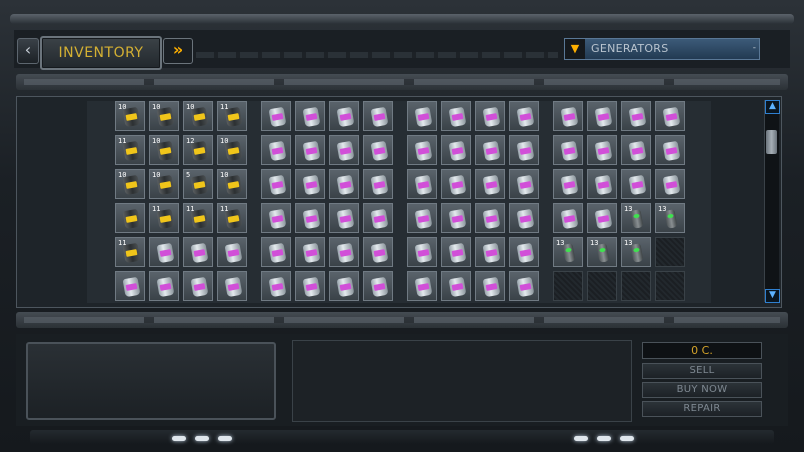 The image size is (804, 452). What do you see at coordinates (772, 107) in the screenshot?
I see `scroll-up-button: ▲` at bounding box center [772, 107].